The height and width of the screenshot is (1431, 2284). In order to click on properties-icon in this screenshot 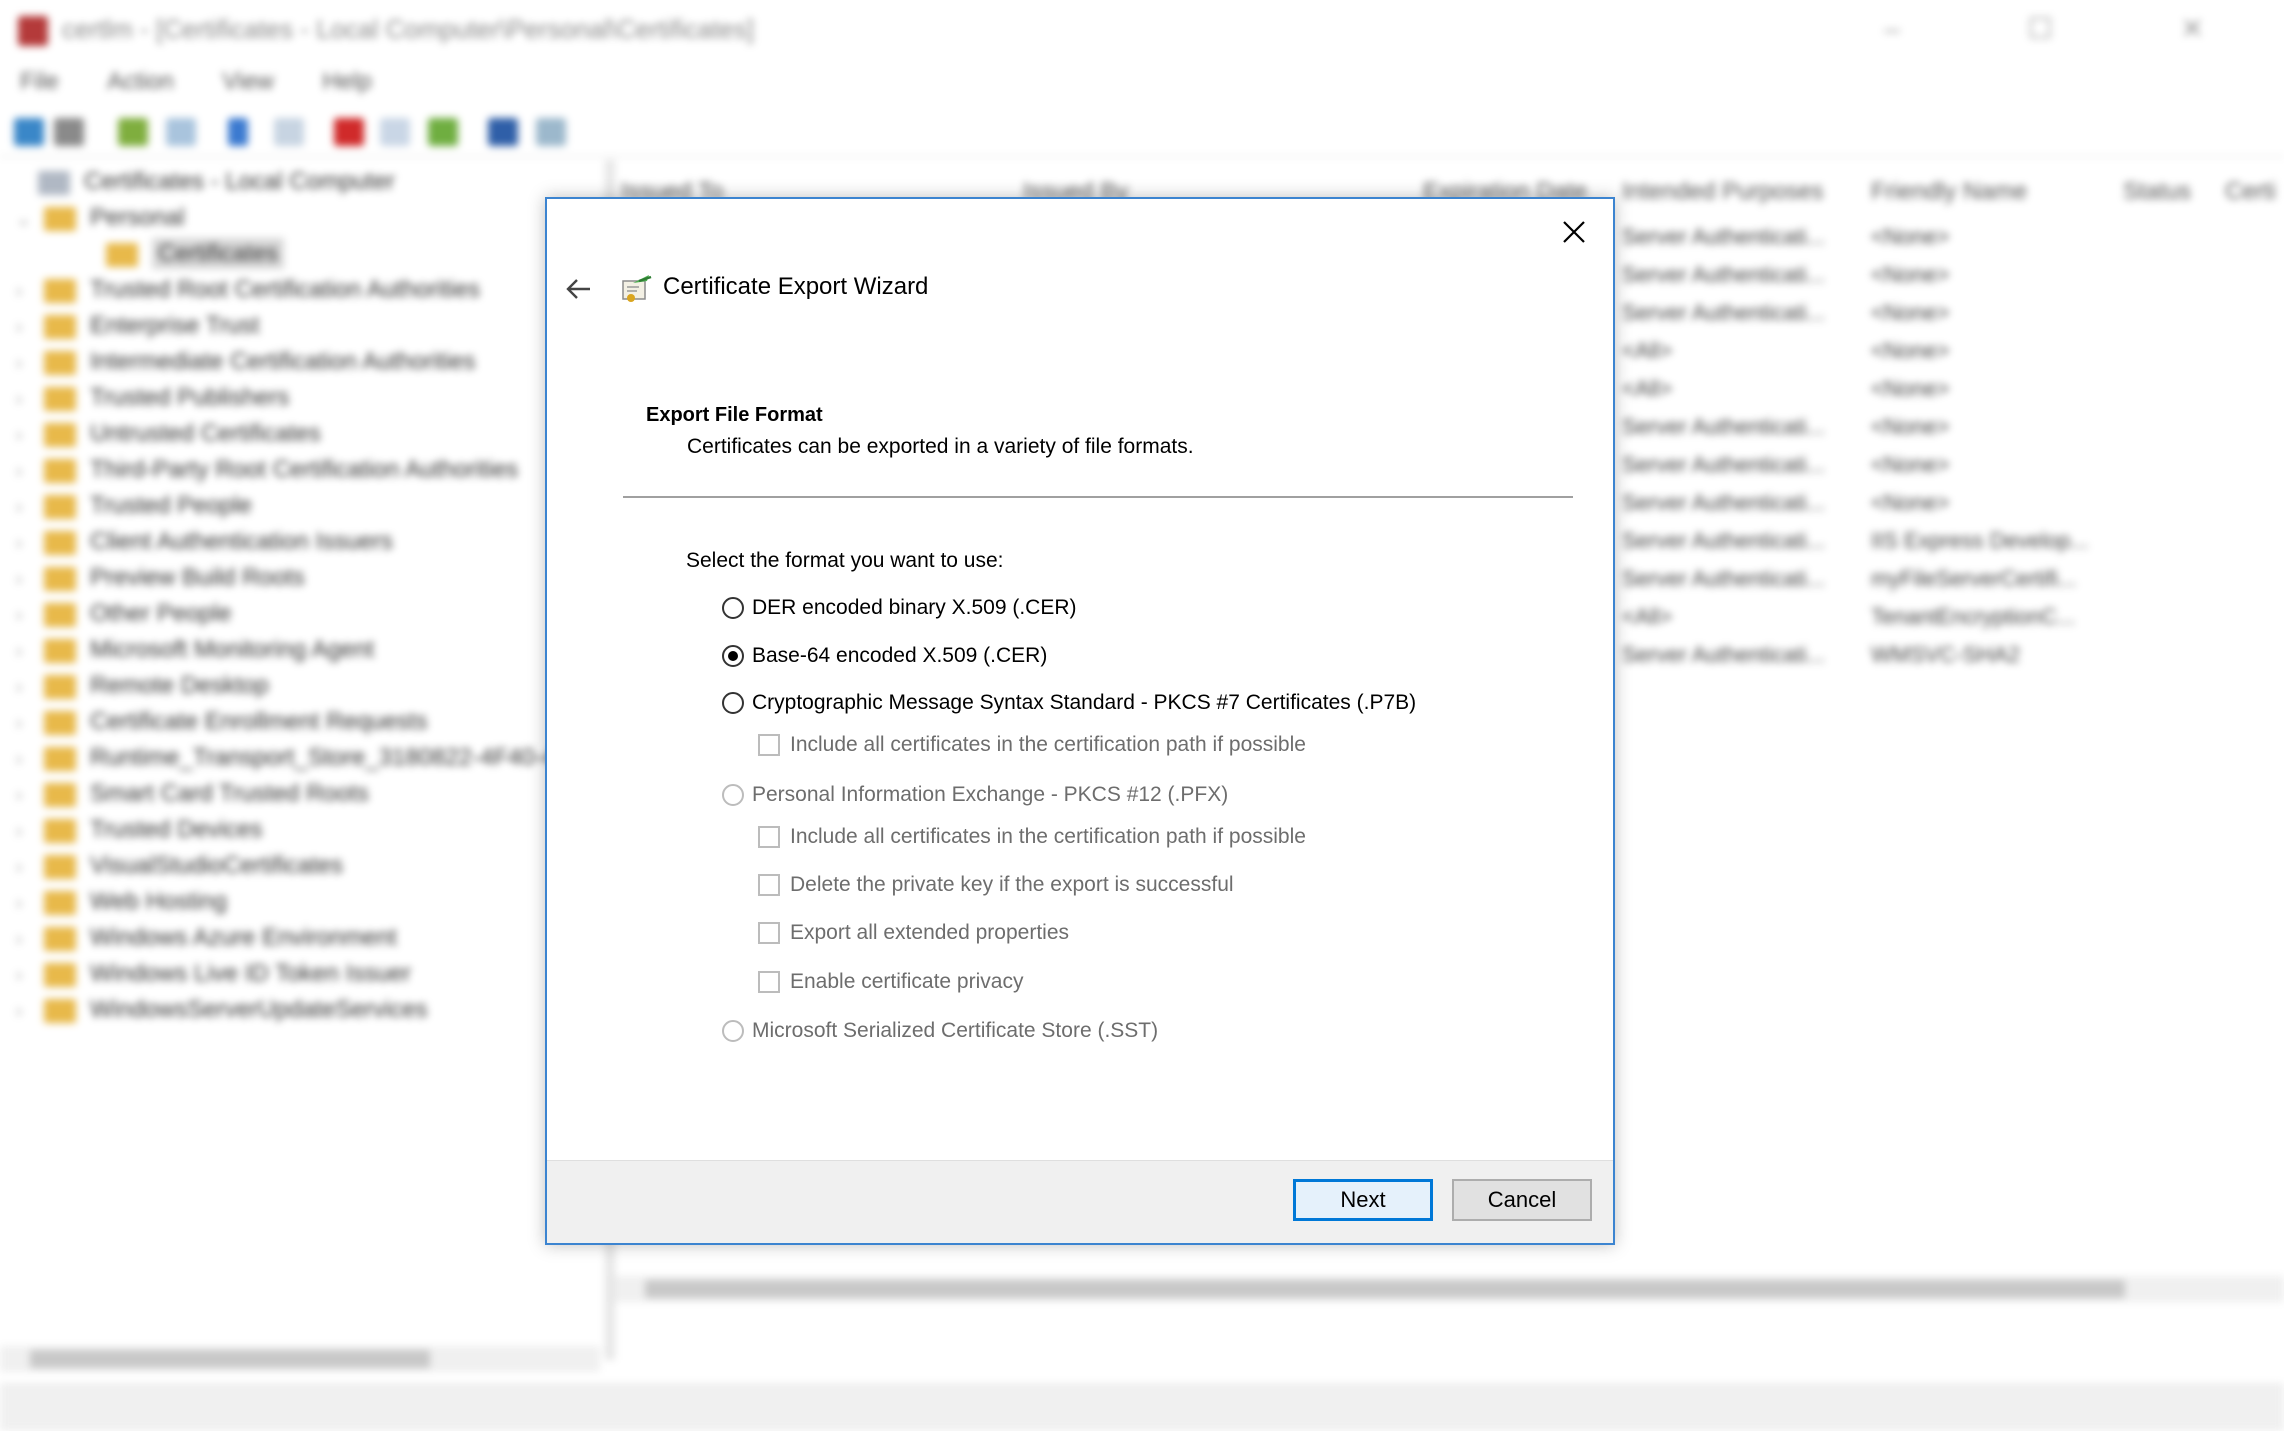, I will do `click(238, 132)`.